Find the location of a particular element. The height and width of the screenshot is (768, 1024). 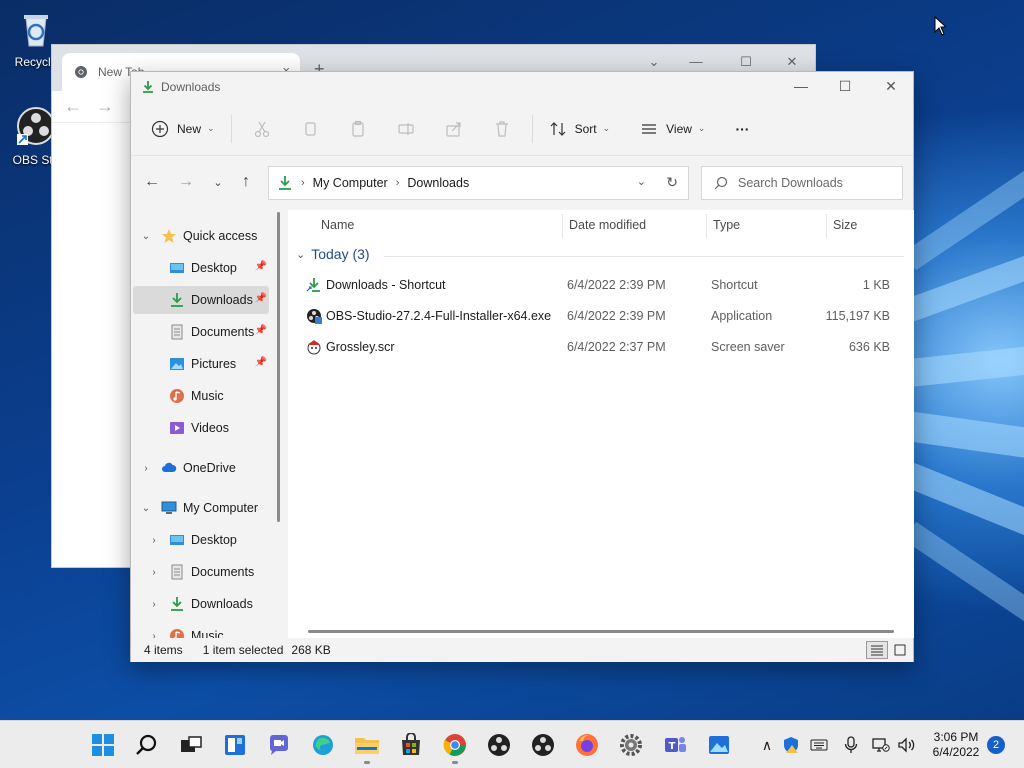

screensaver-icon is located at coordinates (314, 347).